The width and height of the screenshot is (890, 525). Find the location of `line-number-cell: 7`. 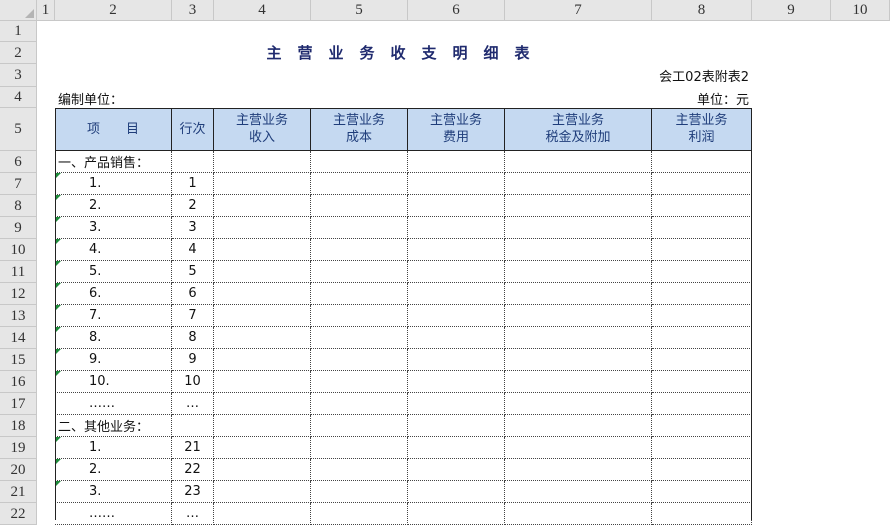

line-number-cell: 7 is located at coordinates (193, 316).